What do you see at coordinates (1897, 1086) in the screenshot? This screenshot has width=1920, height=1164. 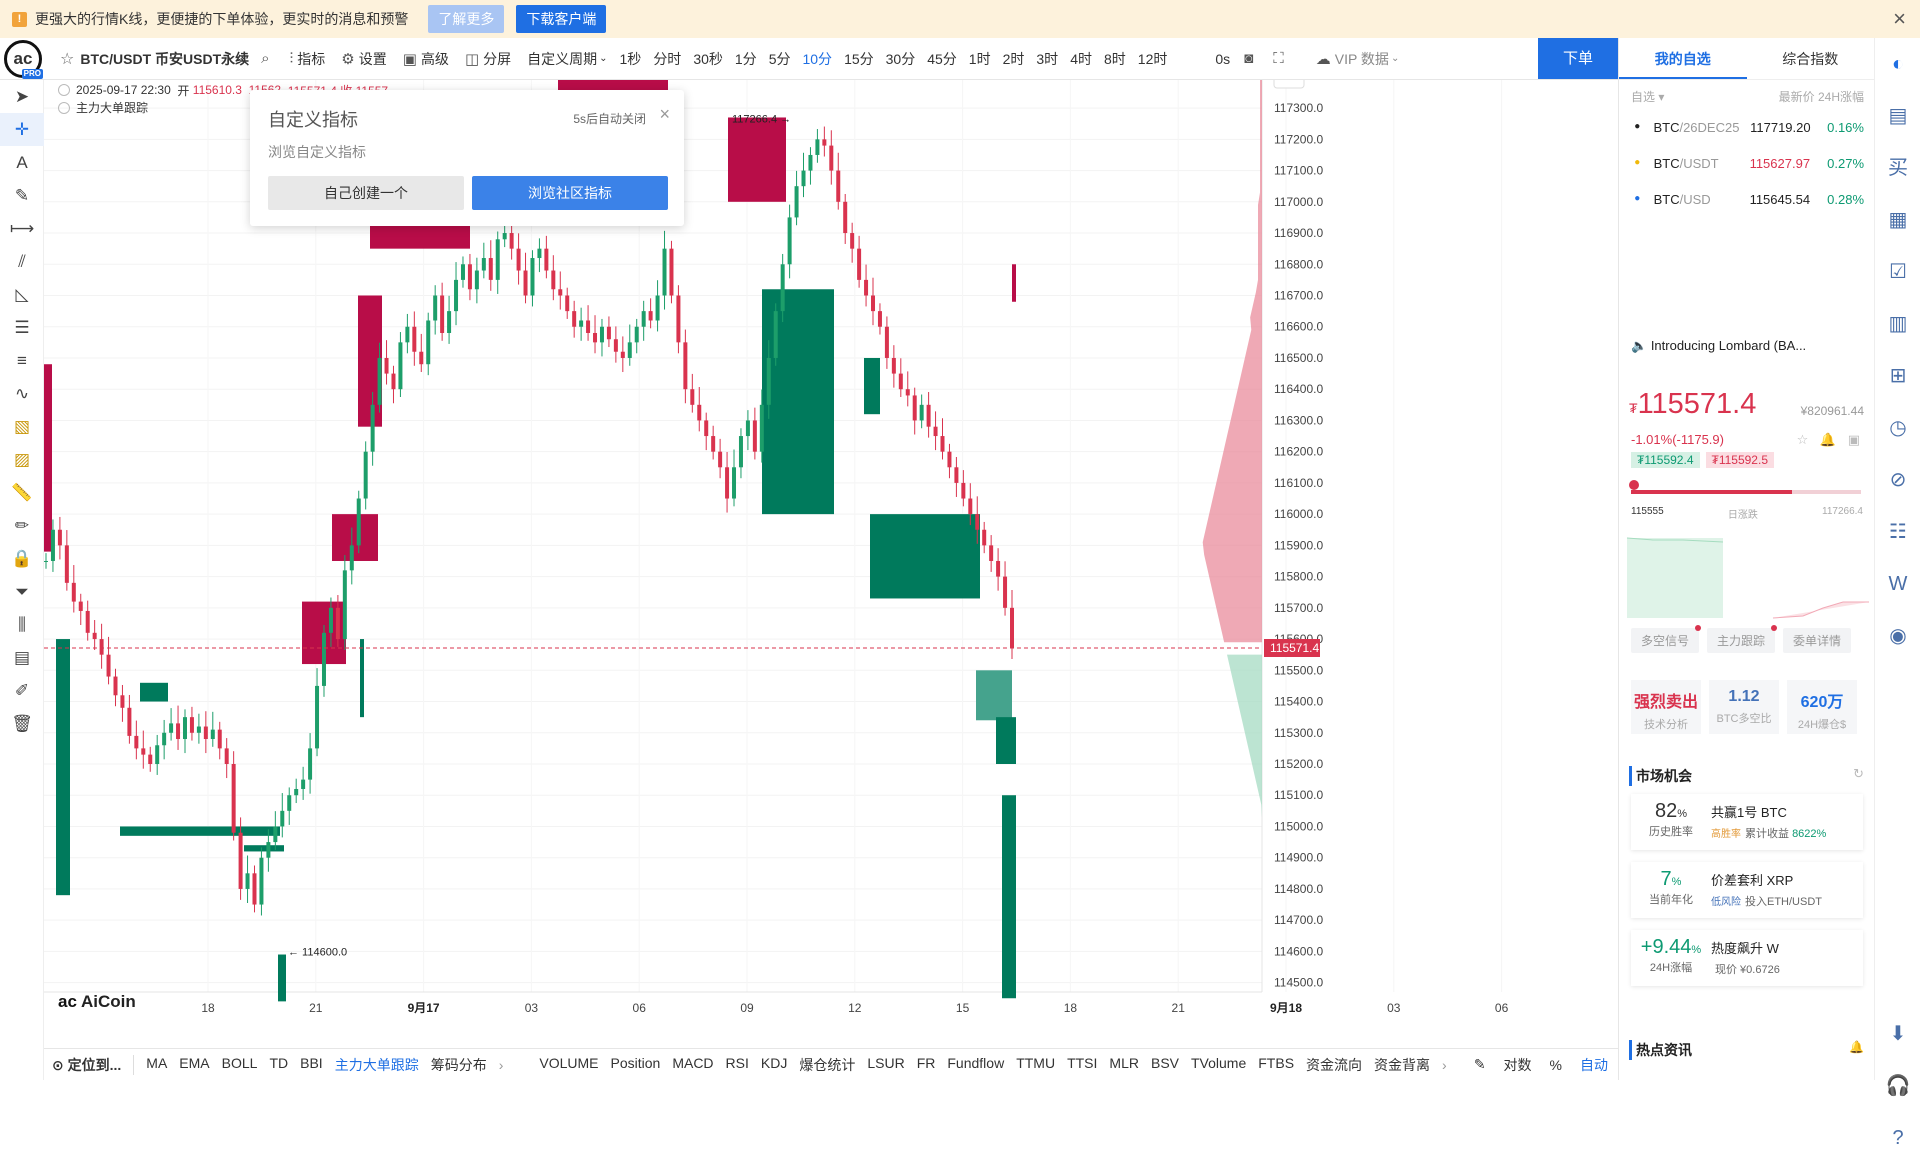 I see `headset-icon: 🎧` at bounding box center [1897, 1086].